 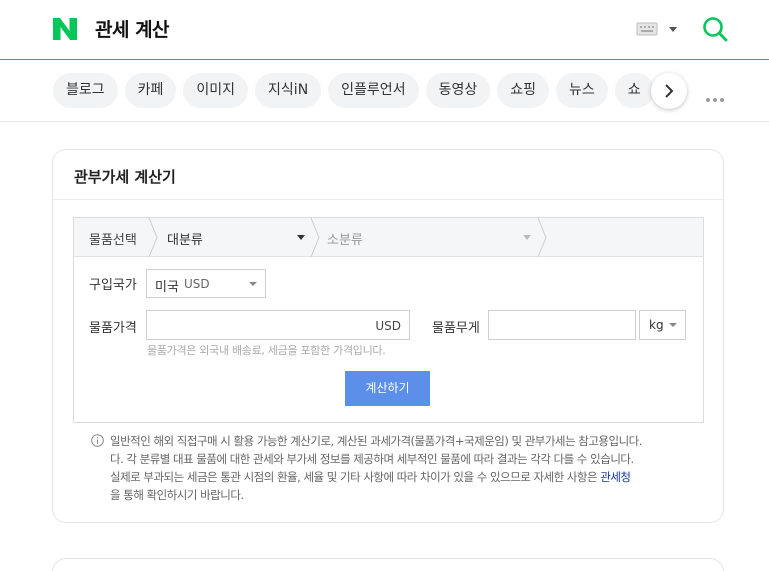 I want to click on category-selector-row: 물품선택 대분류 소분류, so click(x=388, y=237).